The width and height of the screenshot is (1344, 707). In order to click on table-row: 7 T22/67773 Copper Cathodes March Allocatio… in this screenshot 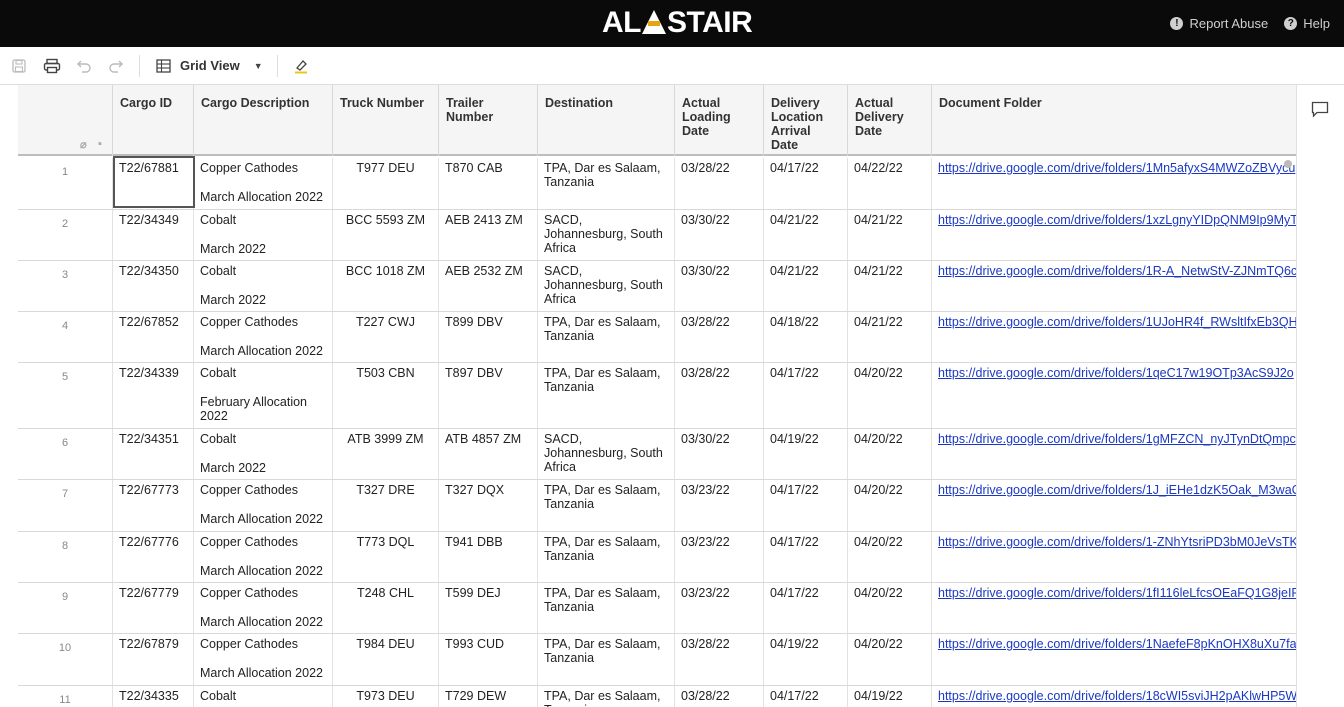, I will do `click(657, 506)`.